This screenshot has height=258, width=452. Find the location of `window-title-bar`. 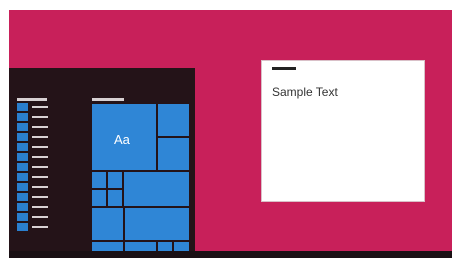

window-title-bar is located at coordinates (284, 68).